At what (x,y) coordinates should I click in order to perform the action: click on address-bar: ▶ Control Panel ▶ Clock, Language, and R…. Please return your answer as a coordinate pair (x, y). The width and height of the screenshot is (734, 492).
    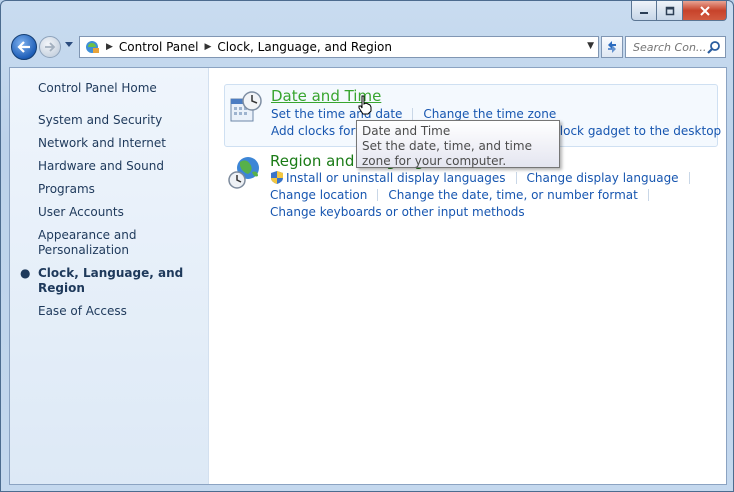
    Looking at the image, I should click on (339, 47).